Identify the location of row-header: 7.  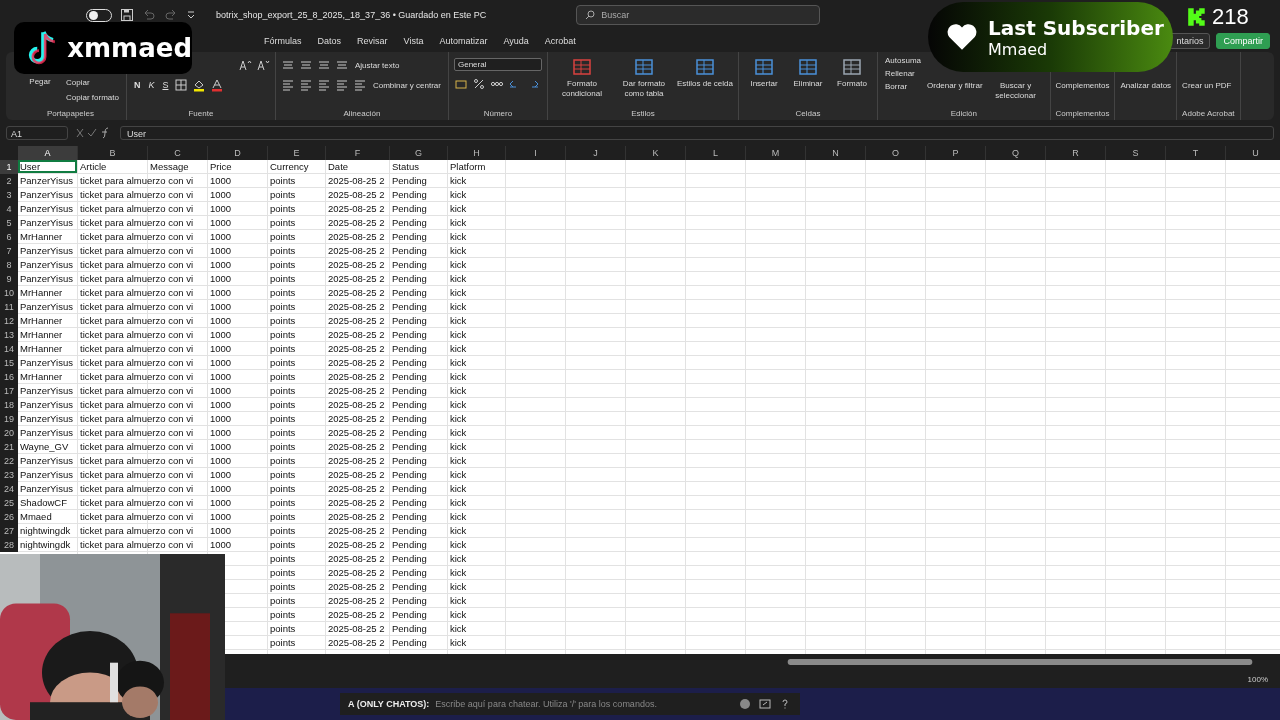
(9, 251).